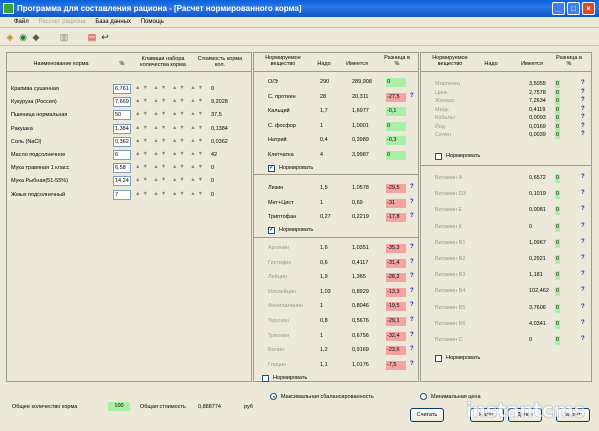 The width and height of the screenshot is (599, 431). What do you see at coordinates (322, 155) in the screenshot?
I see `nutrient-need: 4` at bounding box center [322, 155].